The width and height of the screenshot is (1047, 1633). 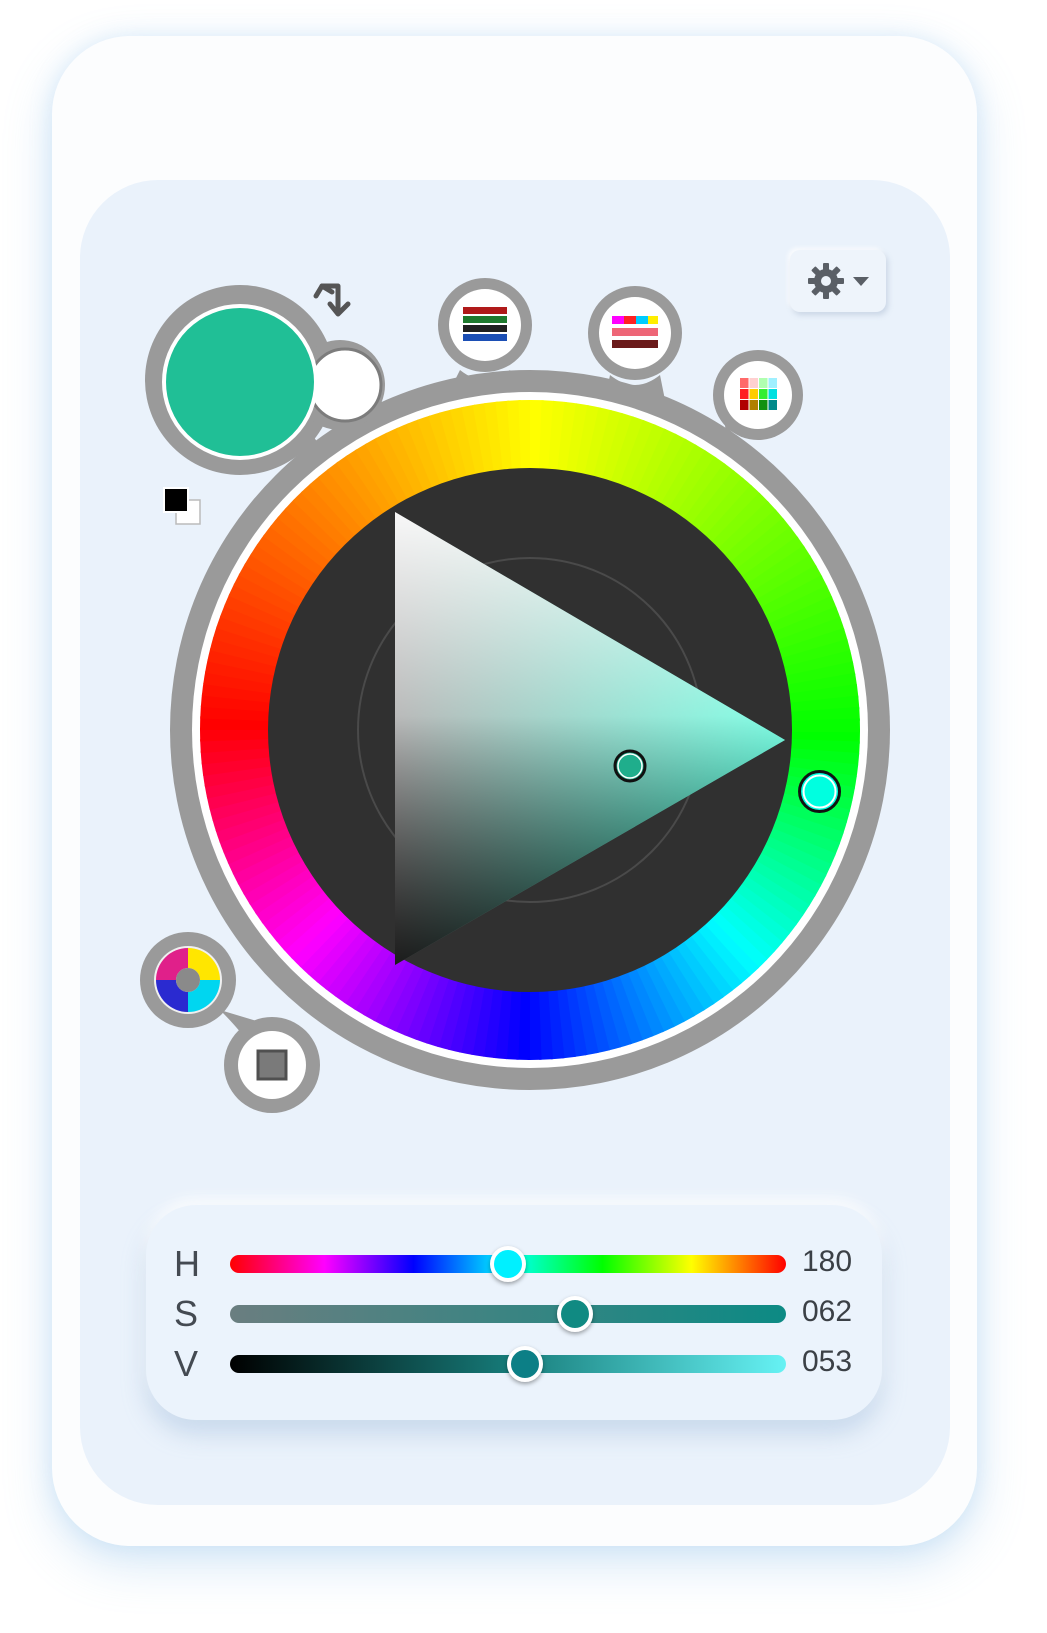 I want to click on hsv-sliders-panel: H 180 S 062 V 053, so click(x=514, y=1312).